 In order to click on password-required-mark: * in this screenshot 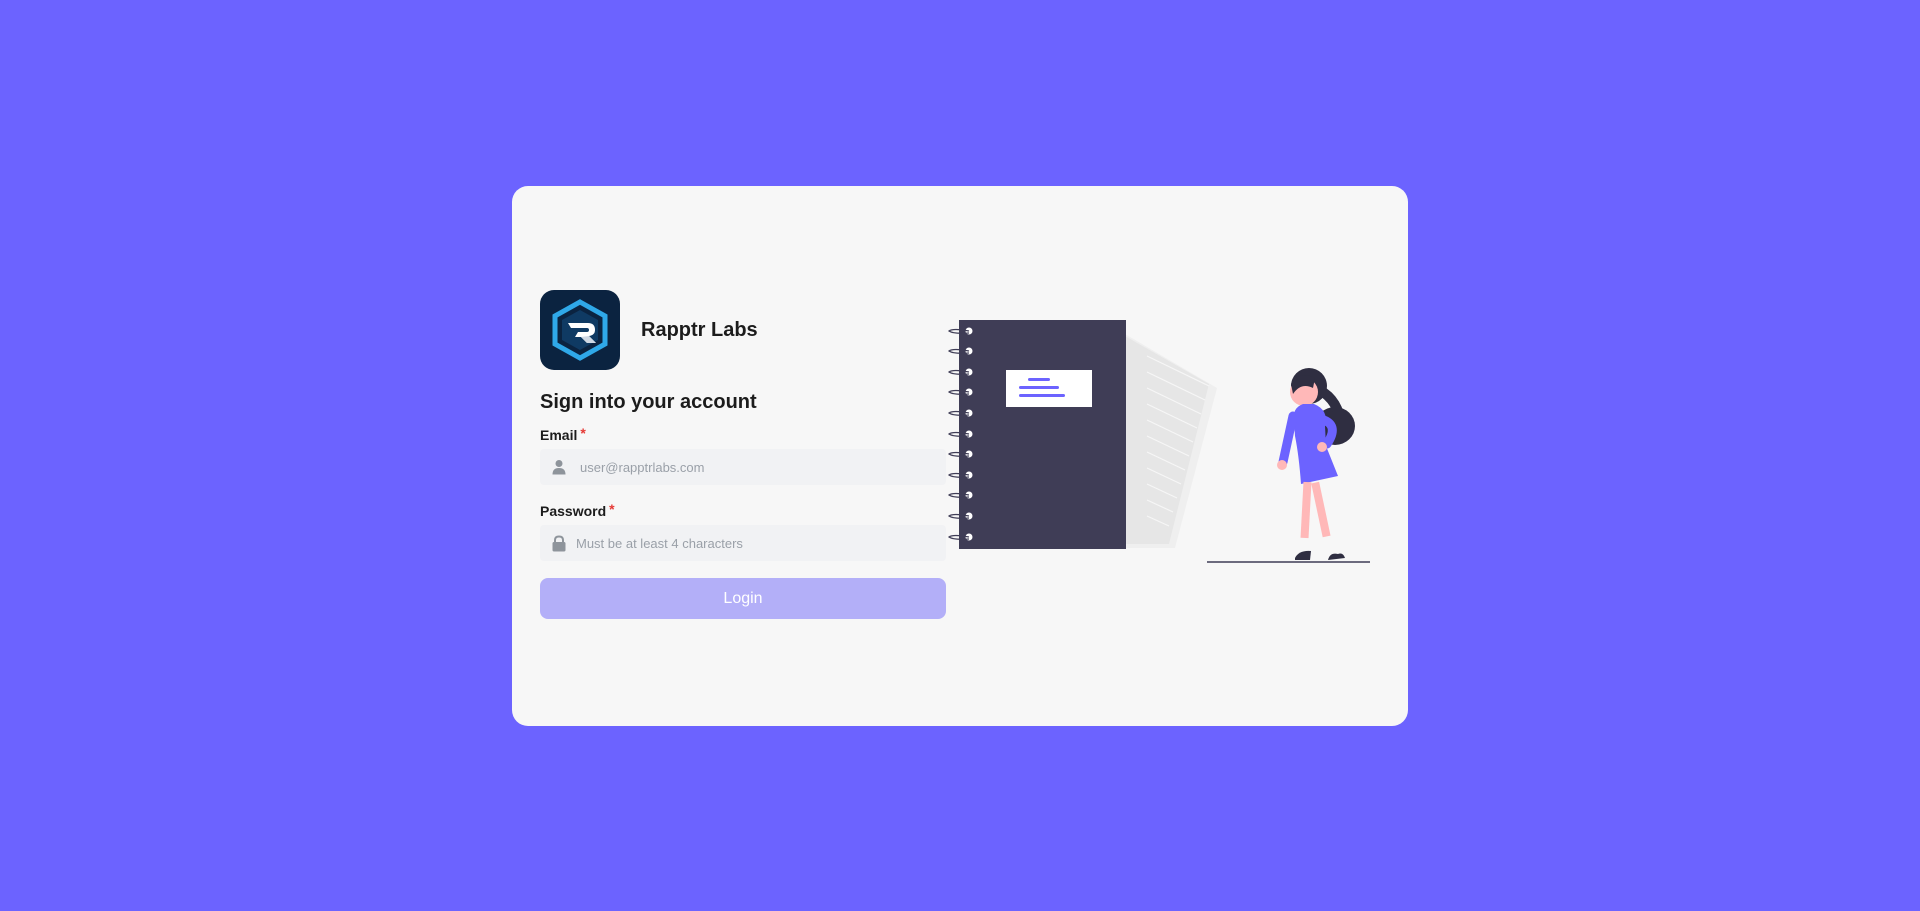, I will do `click(612, 509)`.